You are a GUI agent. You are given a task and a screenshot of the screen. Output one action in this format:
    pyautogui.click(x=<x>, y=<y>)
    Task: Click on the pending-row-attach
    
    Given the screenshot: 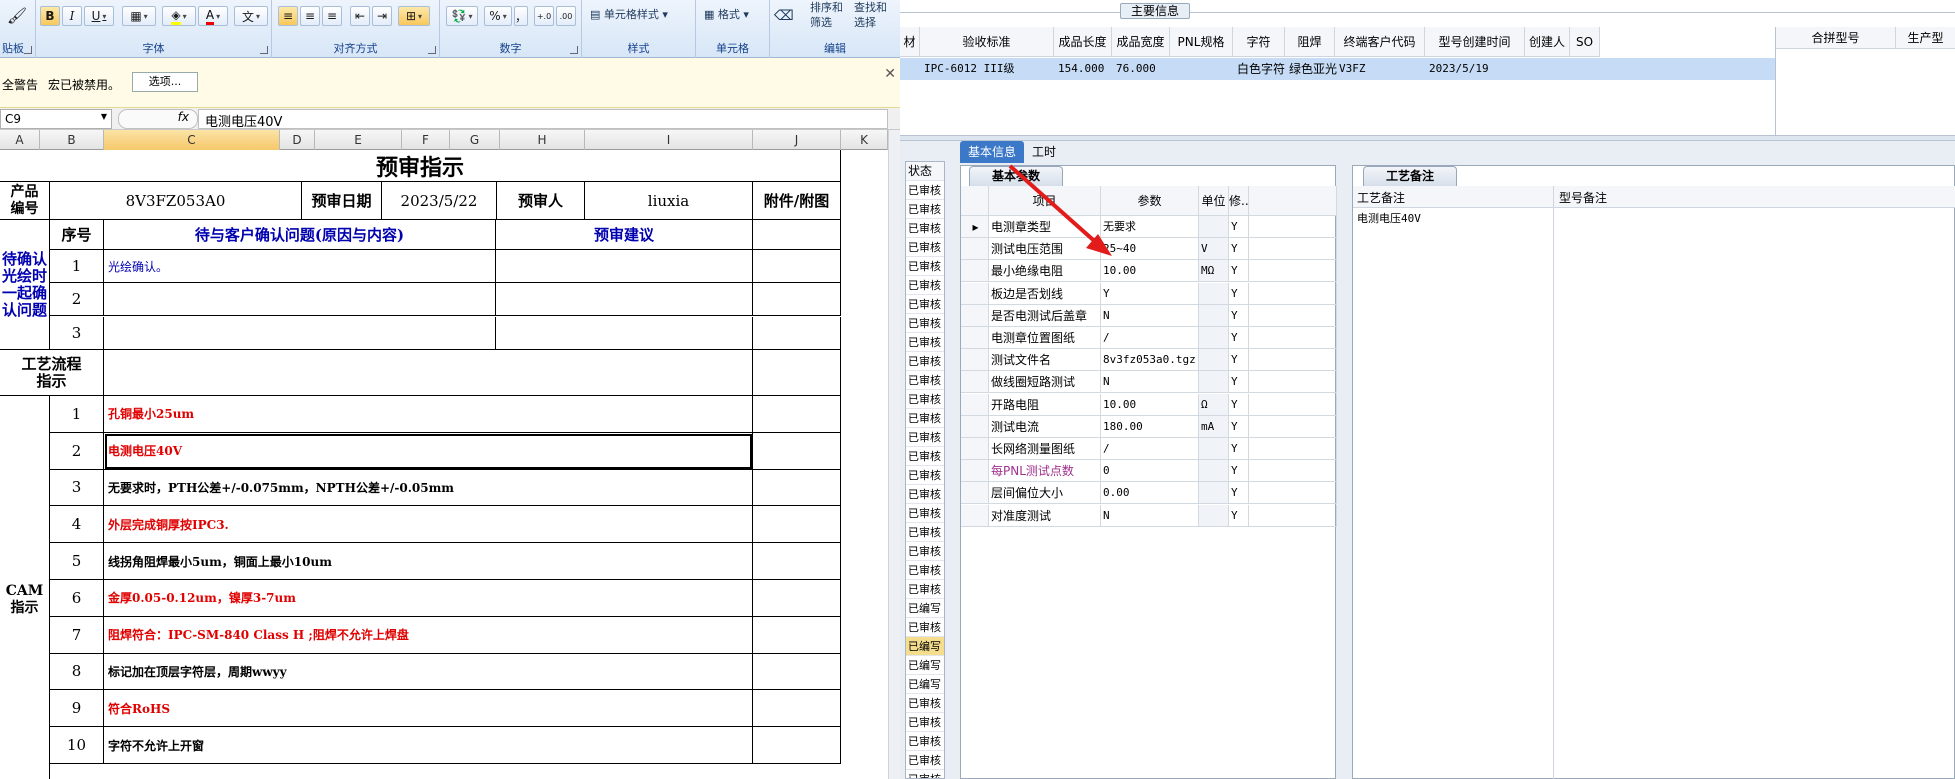 What is the action you would take?
    pyautogui.click(x=797, y=333)
    